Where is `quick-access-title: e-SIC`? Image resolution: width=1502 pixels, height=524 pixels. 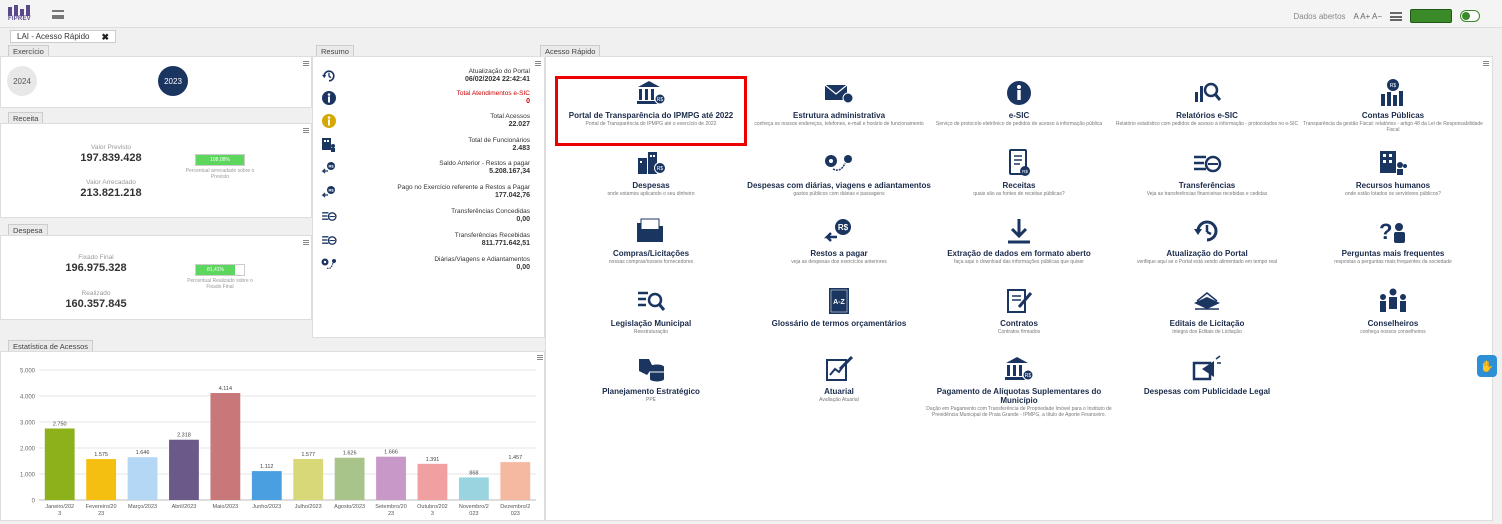
quick-access-title: e-SIC is located at coordinates (1019, 115).